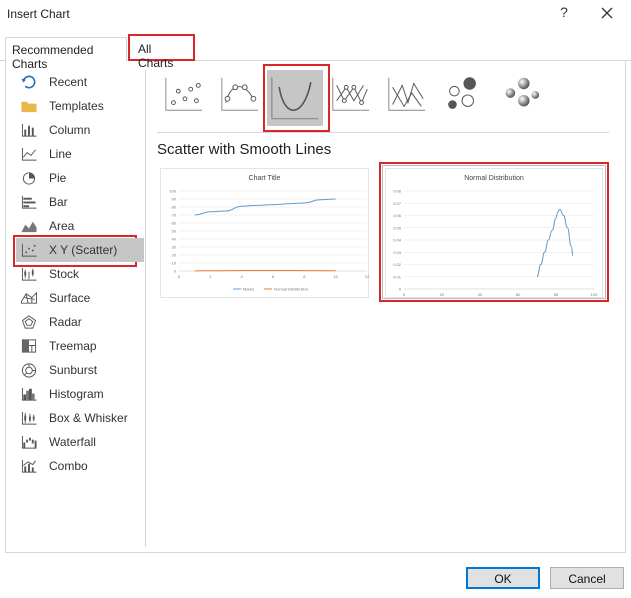  Describe the element at coordinates (66, 54) in the screenshot. I see `tab-recommended-charts: Recommended Charts` at that location.